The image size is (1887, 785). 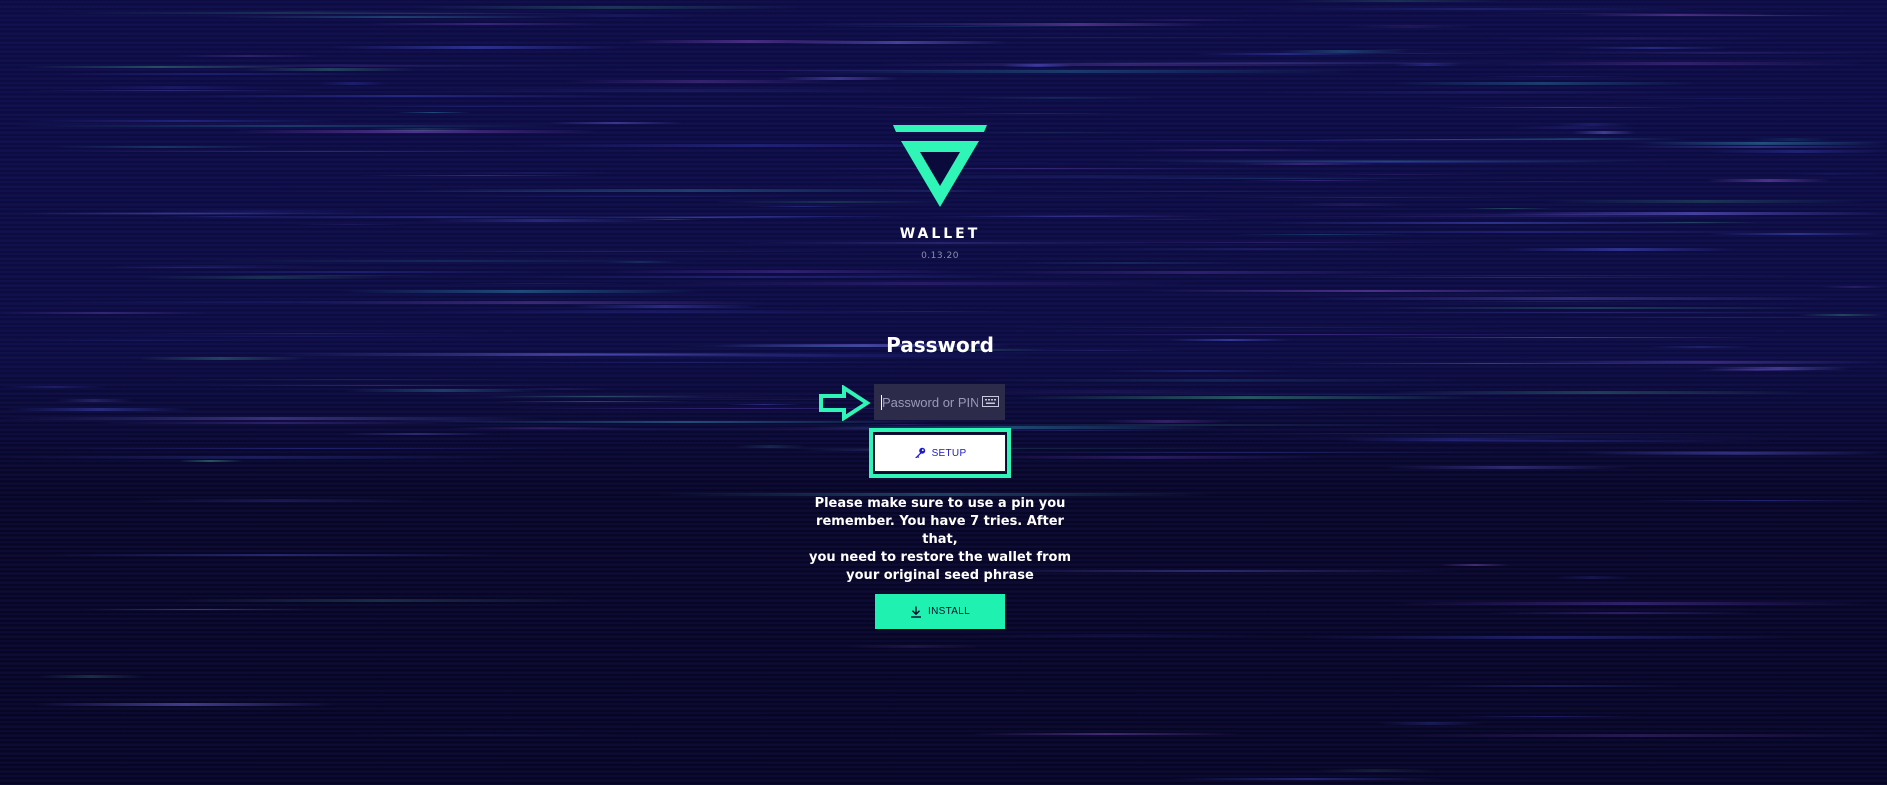 I want to click on app-title: WALLET, so click(x=940, y=234).